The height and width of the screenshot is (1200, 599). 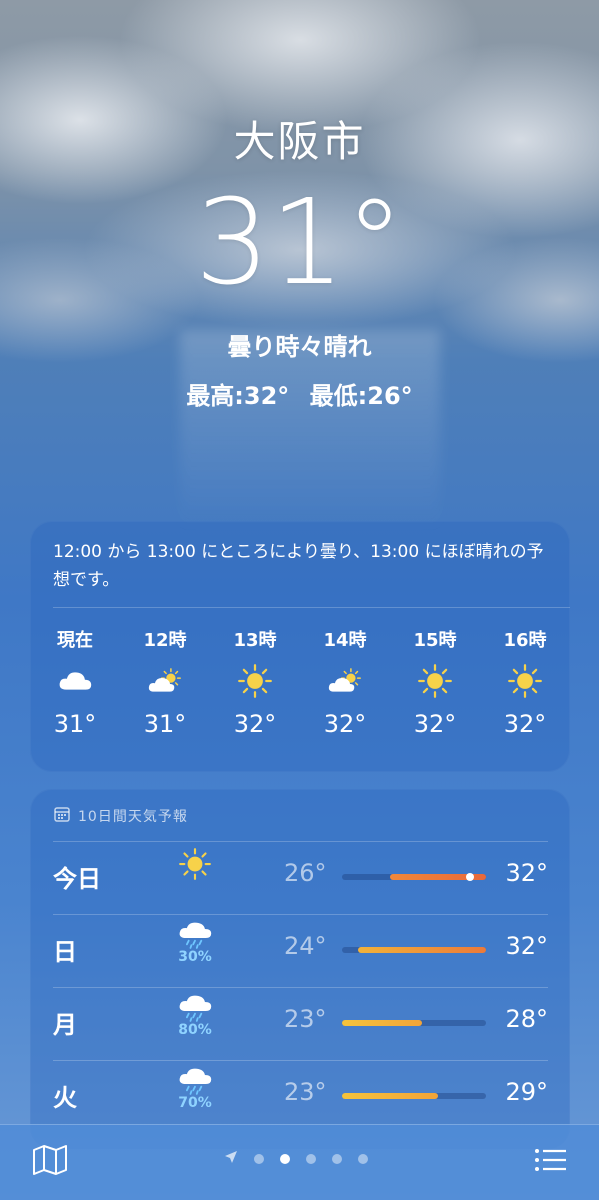 What do you see at coordinates (299, 242) in the screenshot?
I see `current-temperature: 31°` at bounding box center [299, 242].